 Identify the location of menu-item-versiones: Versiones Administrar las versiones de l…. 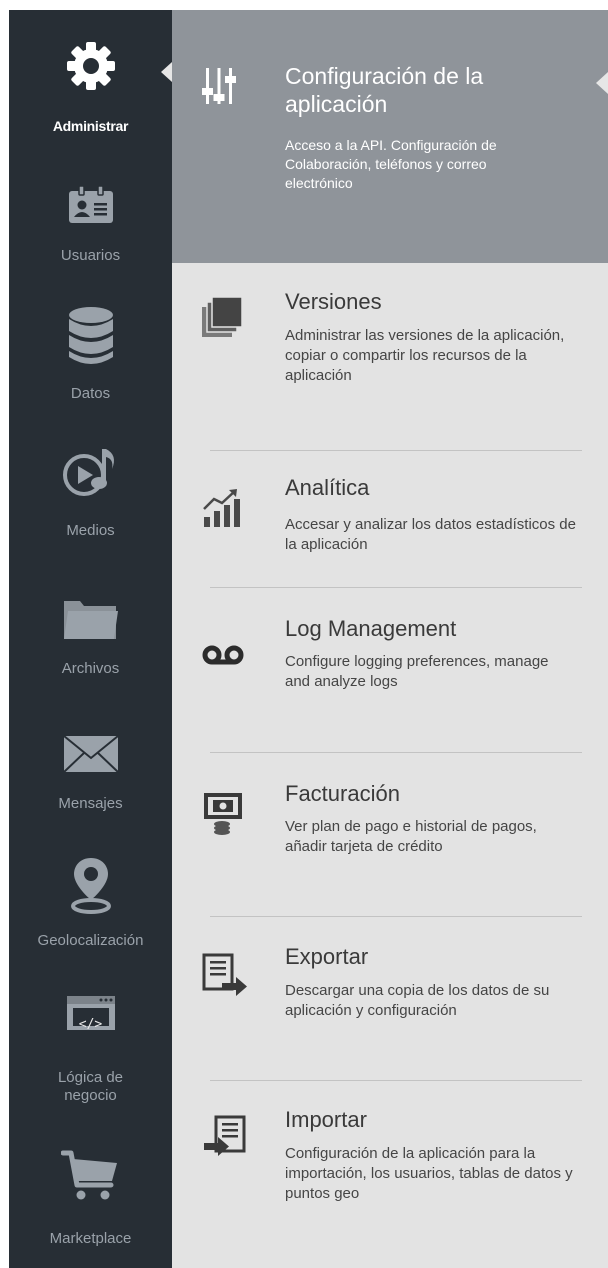
(390, 356).